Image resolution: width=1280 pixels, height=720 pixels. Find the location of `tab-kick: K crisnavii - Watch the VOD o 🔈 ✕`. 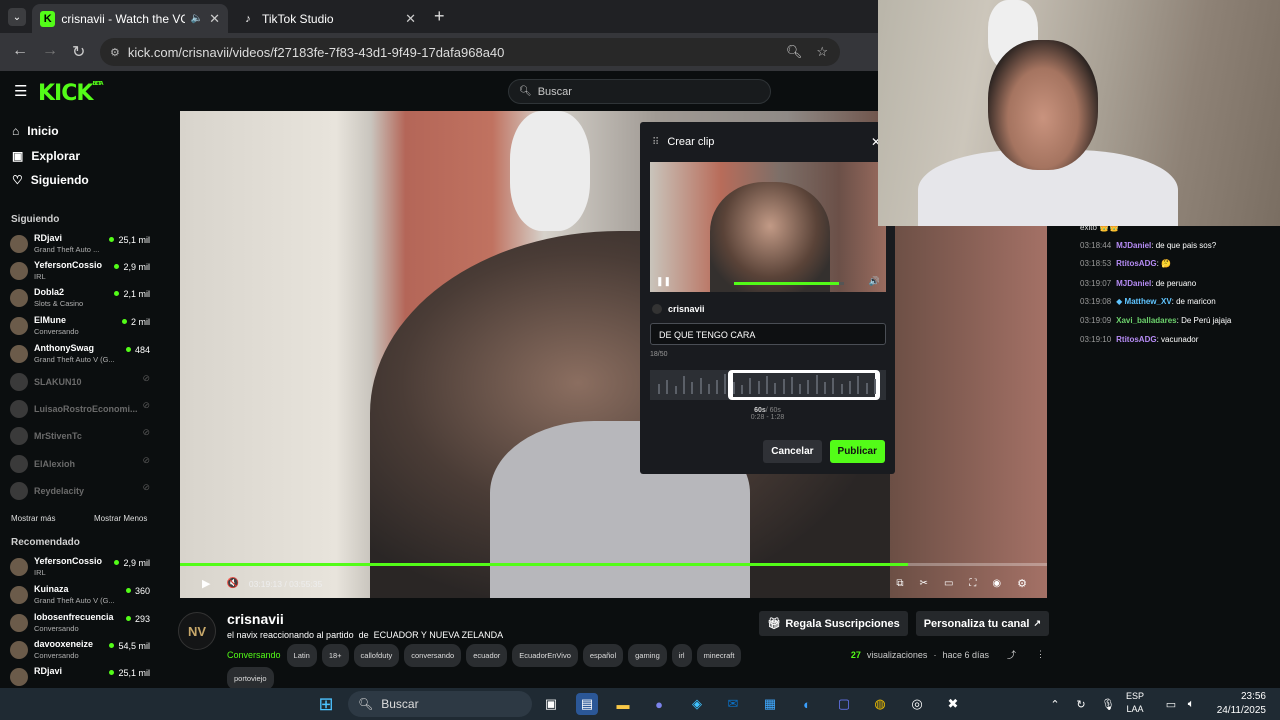

tab-kick: K crisnavii - Watch the VOD o 🔈 ✕ is located at coordinates (130, 18).